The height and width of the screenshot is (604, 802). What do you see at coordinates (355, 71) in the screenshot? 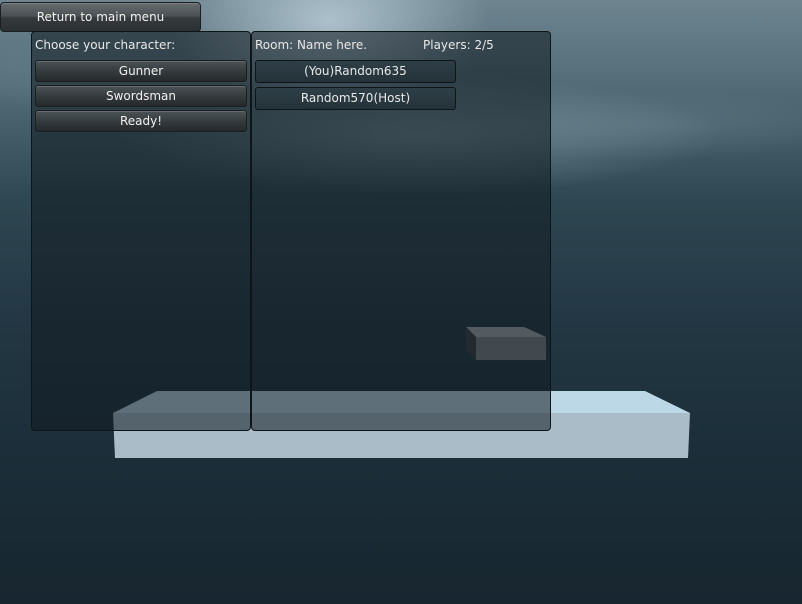
I see `player-list-item: (You)Random635` at bounding box center [355, 71].